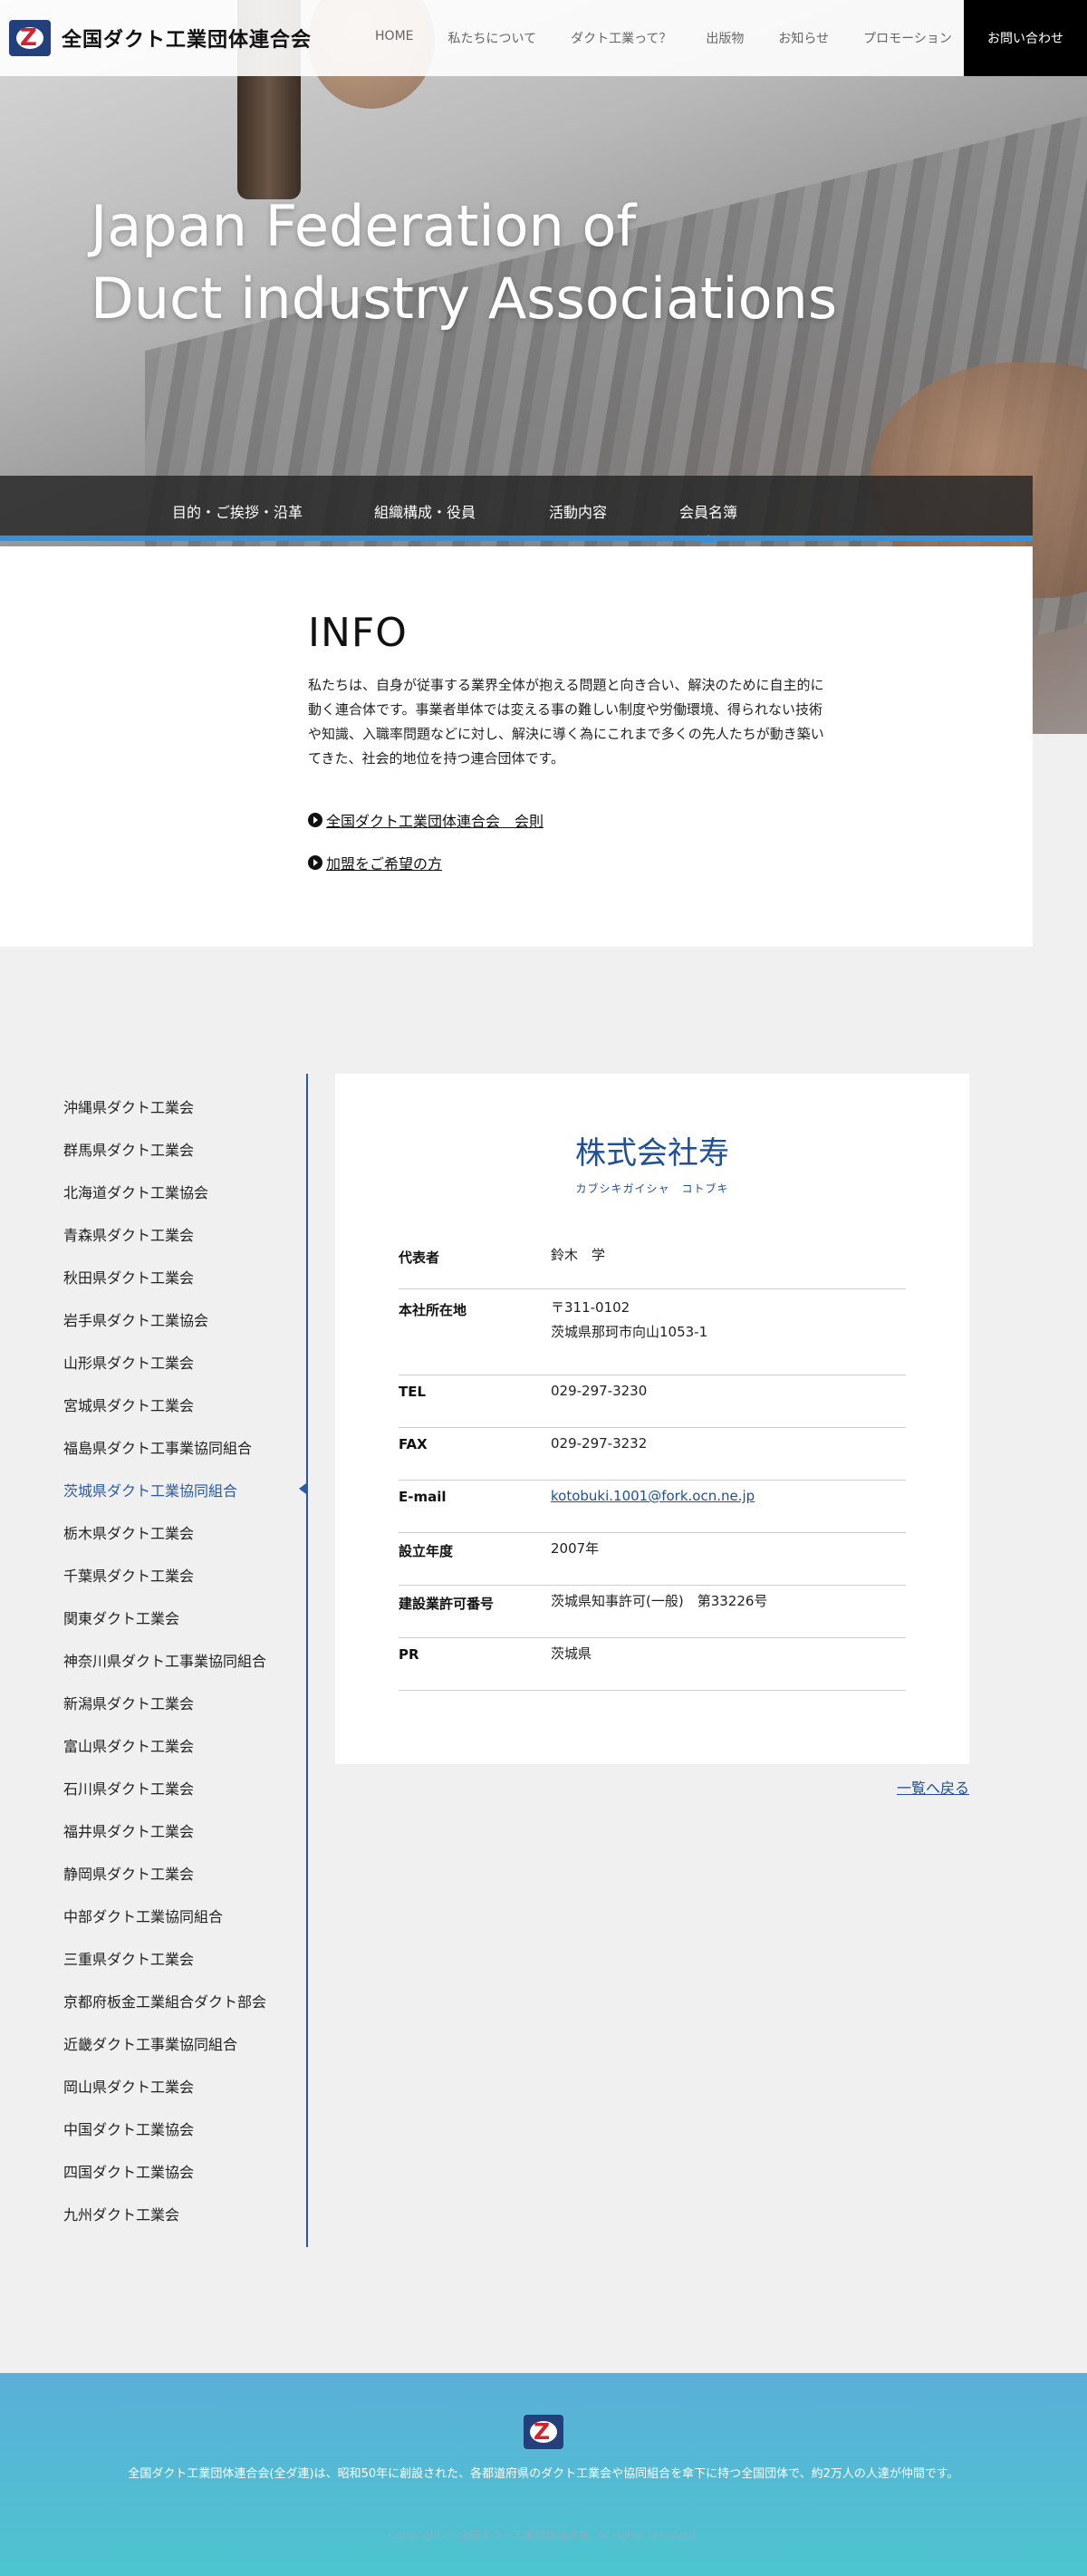 The height and width of the screenshot is (2576, 1087). What do you see at coordinates (128, 1532) in the screenshot?
I see `sidebar-item: 栃木県ダクト工業会` at bounding box center [128, 1532].